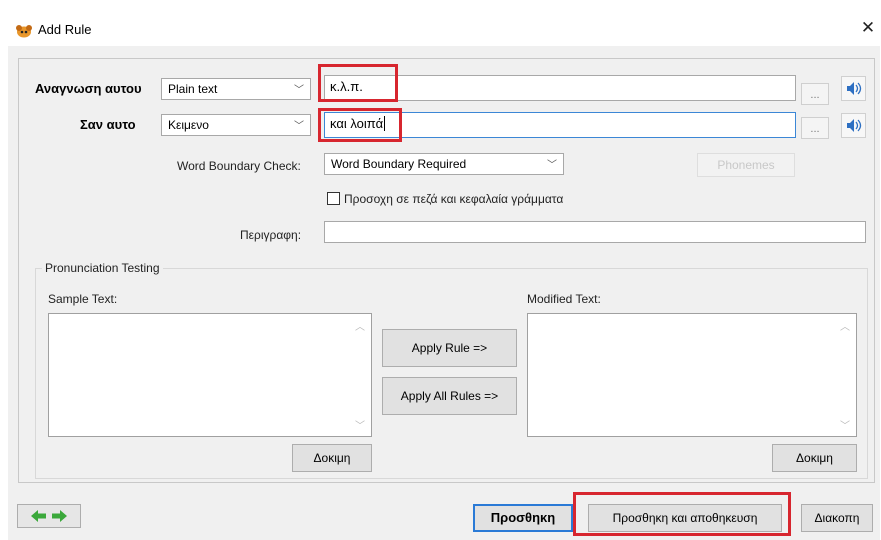 The width and height of the screenshot is (881, 540). What do you see at coordinates (193, 89) in the screenshot?
I see `match-type-value: Plain text` at bounding box center [193, 89].